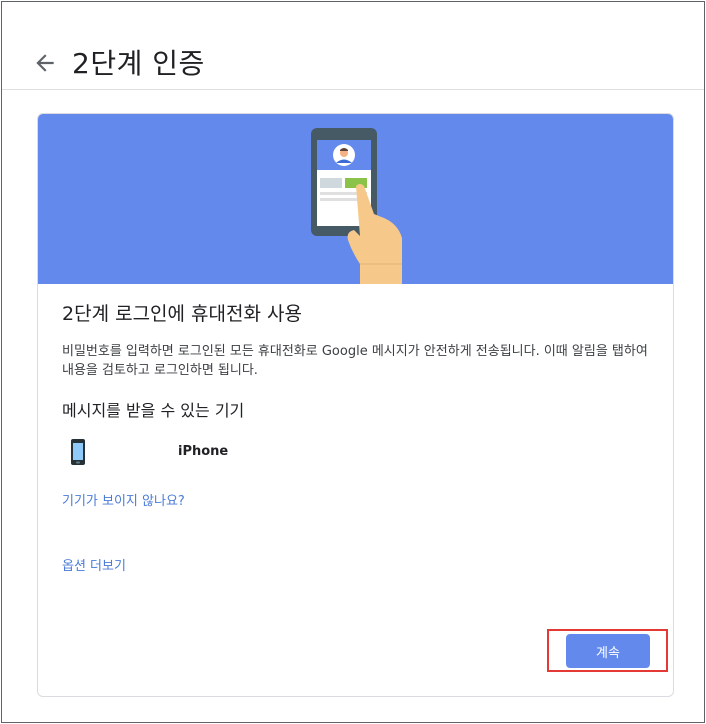  I want to click on phone-tap-illustration, so click(356, 206).